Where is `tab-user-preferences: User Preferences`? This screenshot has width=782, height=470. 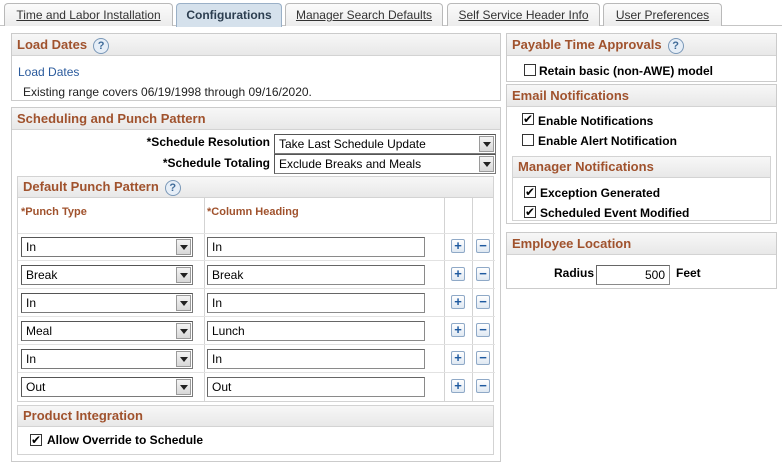 tab-user-preferences: User Preferences is located at coordinates (662, 14).